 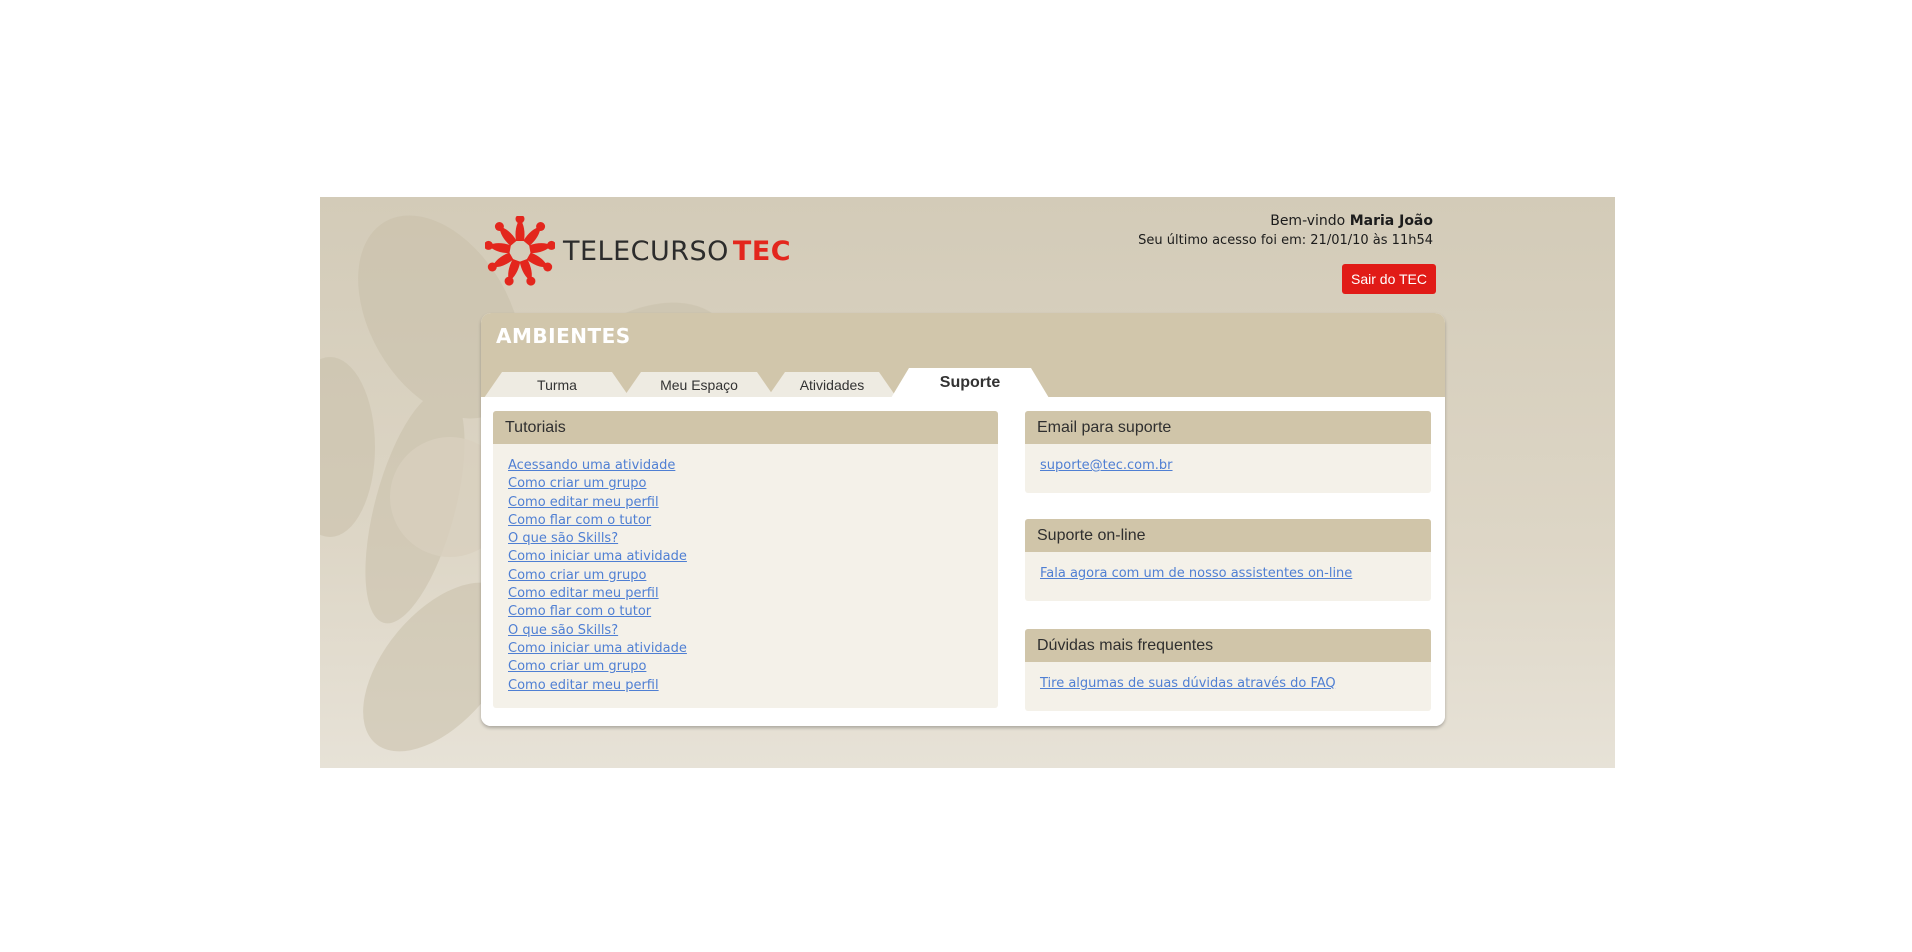 What do you see at coordinates (1228, 466) in the screenshot?
I see `email-suporte-link: suporte@tec.com.br` at bounding box center [1228, 466].